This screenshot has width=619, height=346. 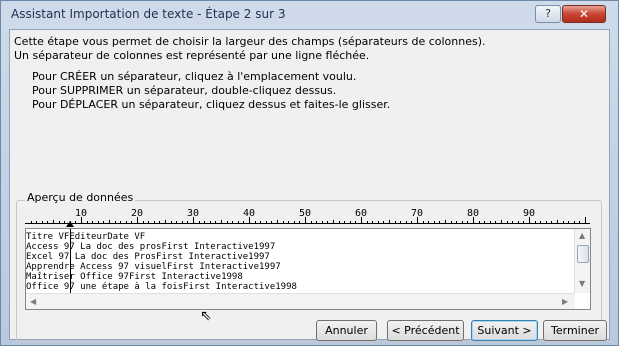 I want to click on preview-line: Titre VFEditeurDate VF, so click(x=86, y=237).